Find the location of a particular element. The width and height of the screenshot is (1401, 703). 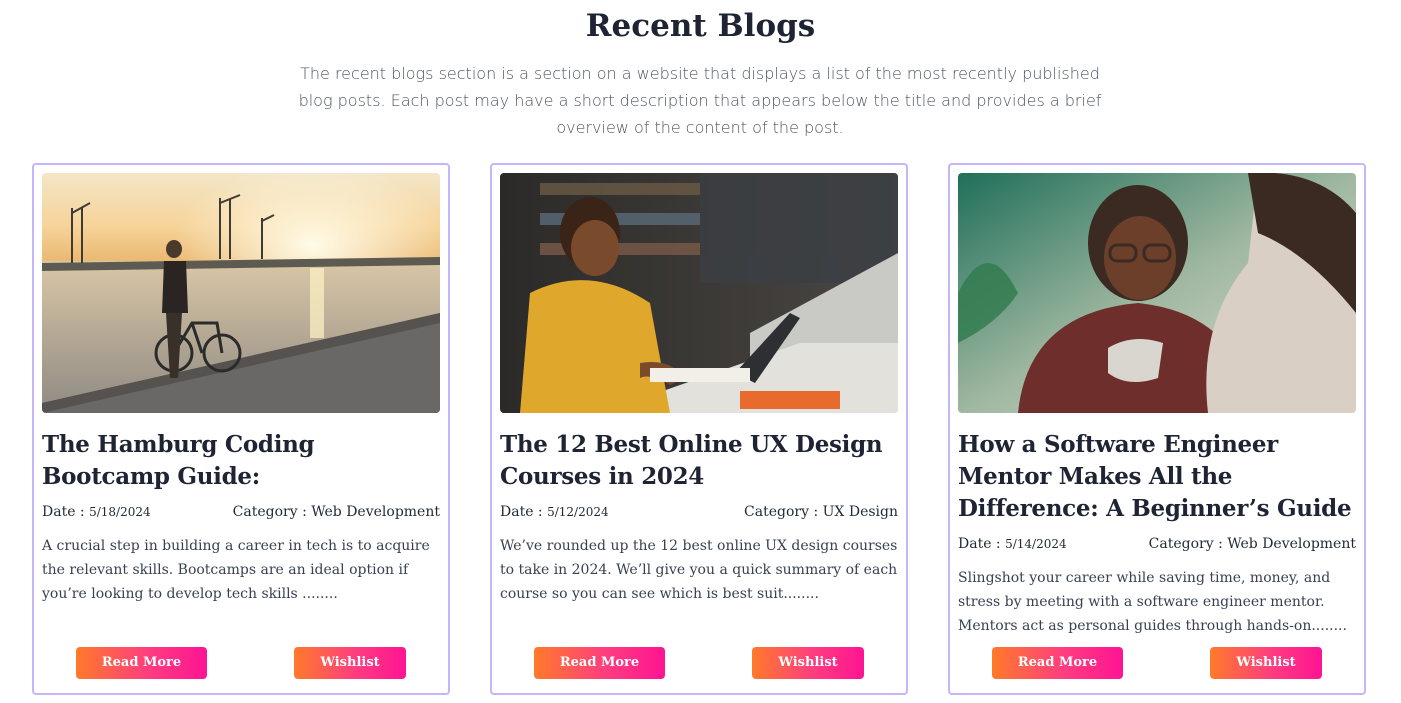

blog-image-hamburg-cyclist is located at coordinates (241, 293).